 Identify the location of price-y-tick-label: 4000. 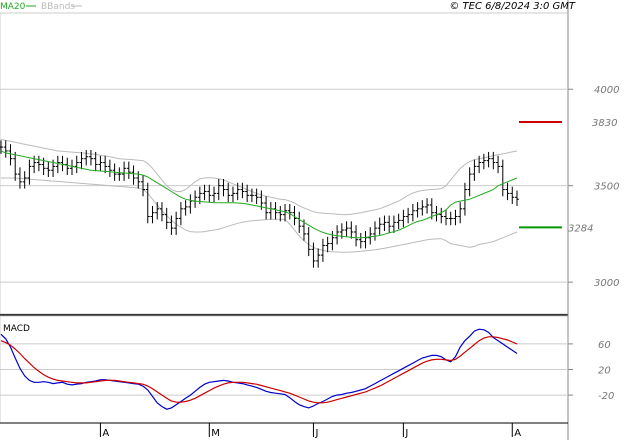
(606, 90).